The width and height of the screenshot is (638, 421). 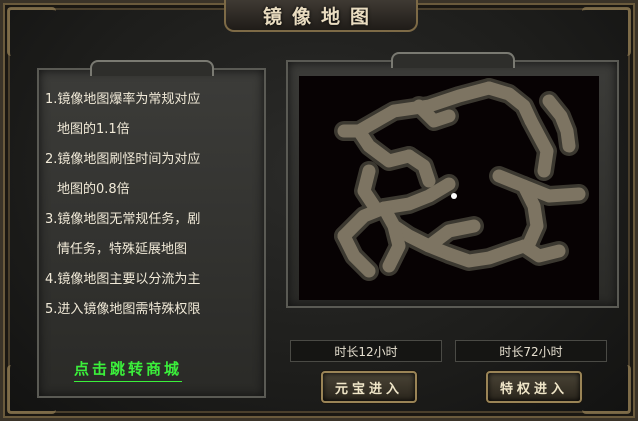 I want to click on rule-line: 2.镜像地图刷怪时间为对应, so click(x=123, y=159).